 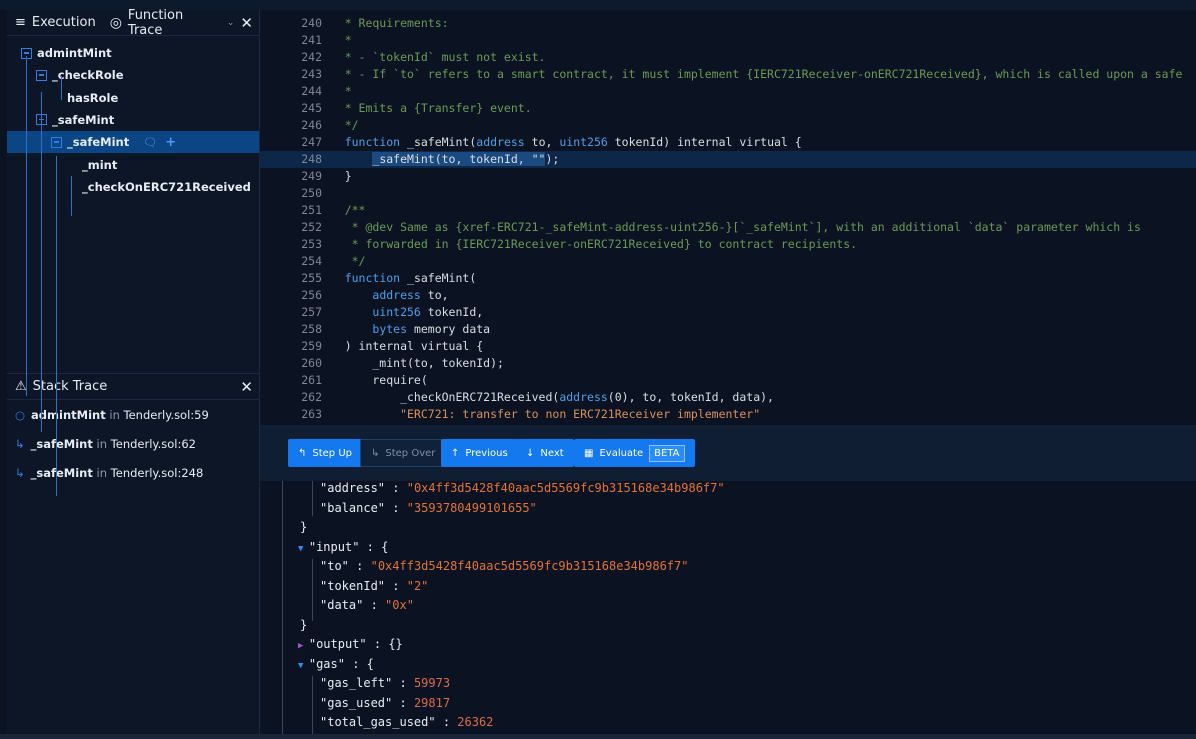 What do you see at coordinates (634, 453) in the screenshot?
I see `evaluate-button: ▦ Evaluate BETA` at bounding box center [634, 453].